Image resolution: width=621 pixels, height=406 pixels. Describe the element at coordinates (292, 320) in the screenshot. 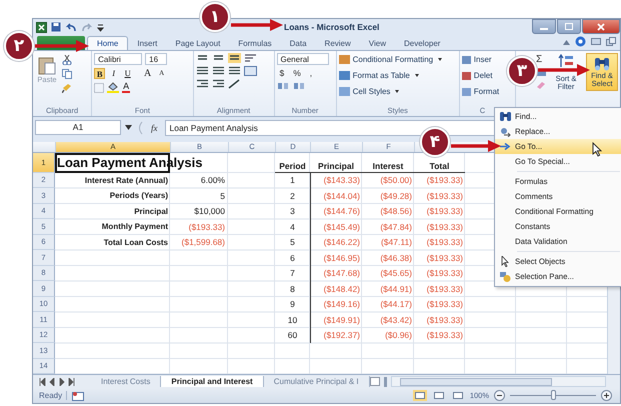

I see `table-cell-text: 10` at that location.